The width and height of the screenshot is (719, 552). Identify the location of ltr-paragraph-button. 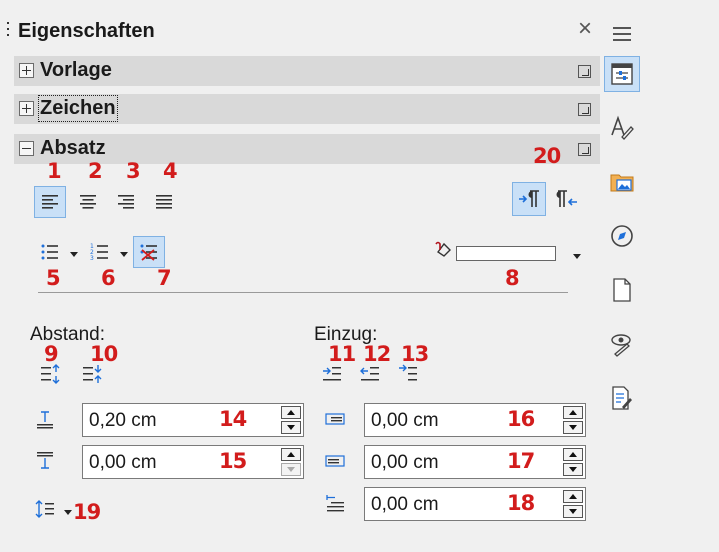
(529, 199).